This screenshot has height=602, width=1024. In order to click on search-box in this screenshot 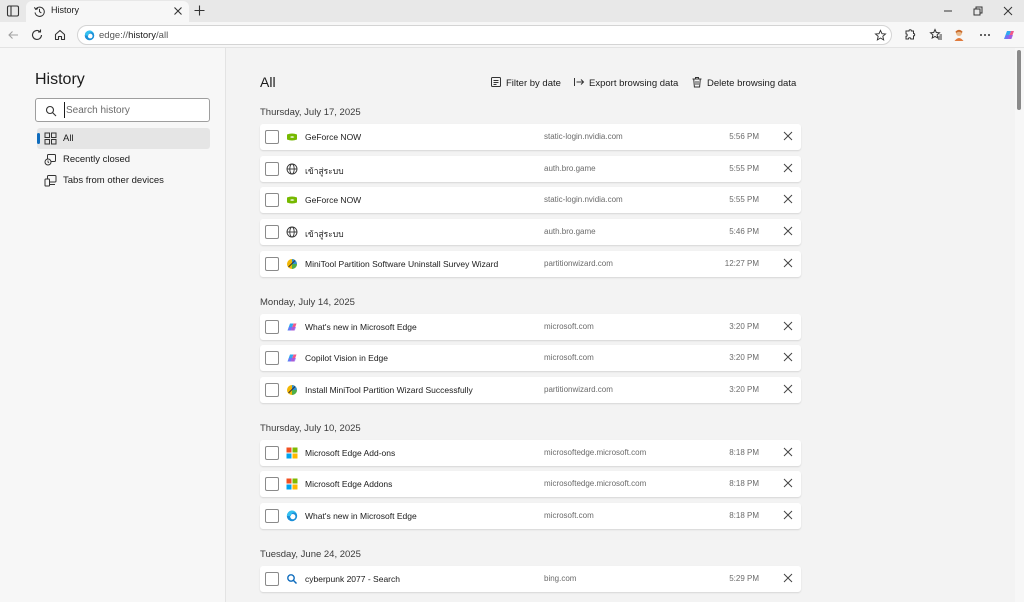, I will do `click(122, 110)`.